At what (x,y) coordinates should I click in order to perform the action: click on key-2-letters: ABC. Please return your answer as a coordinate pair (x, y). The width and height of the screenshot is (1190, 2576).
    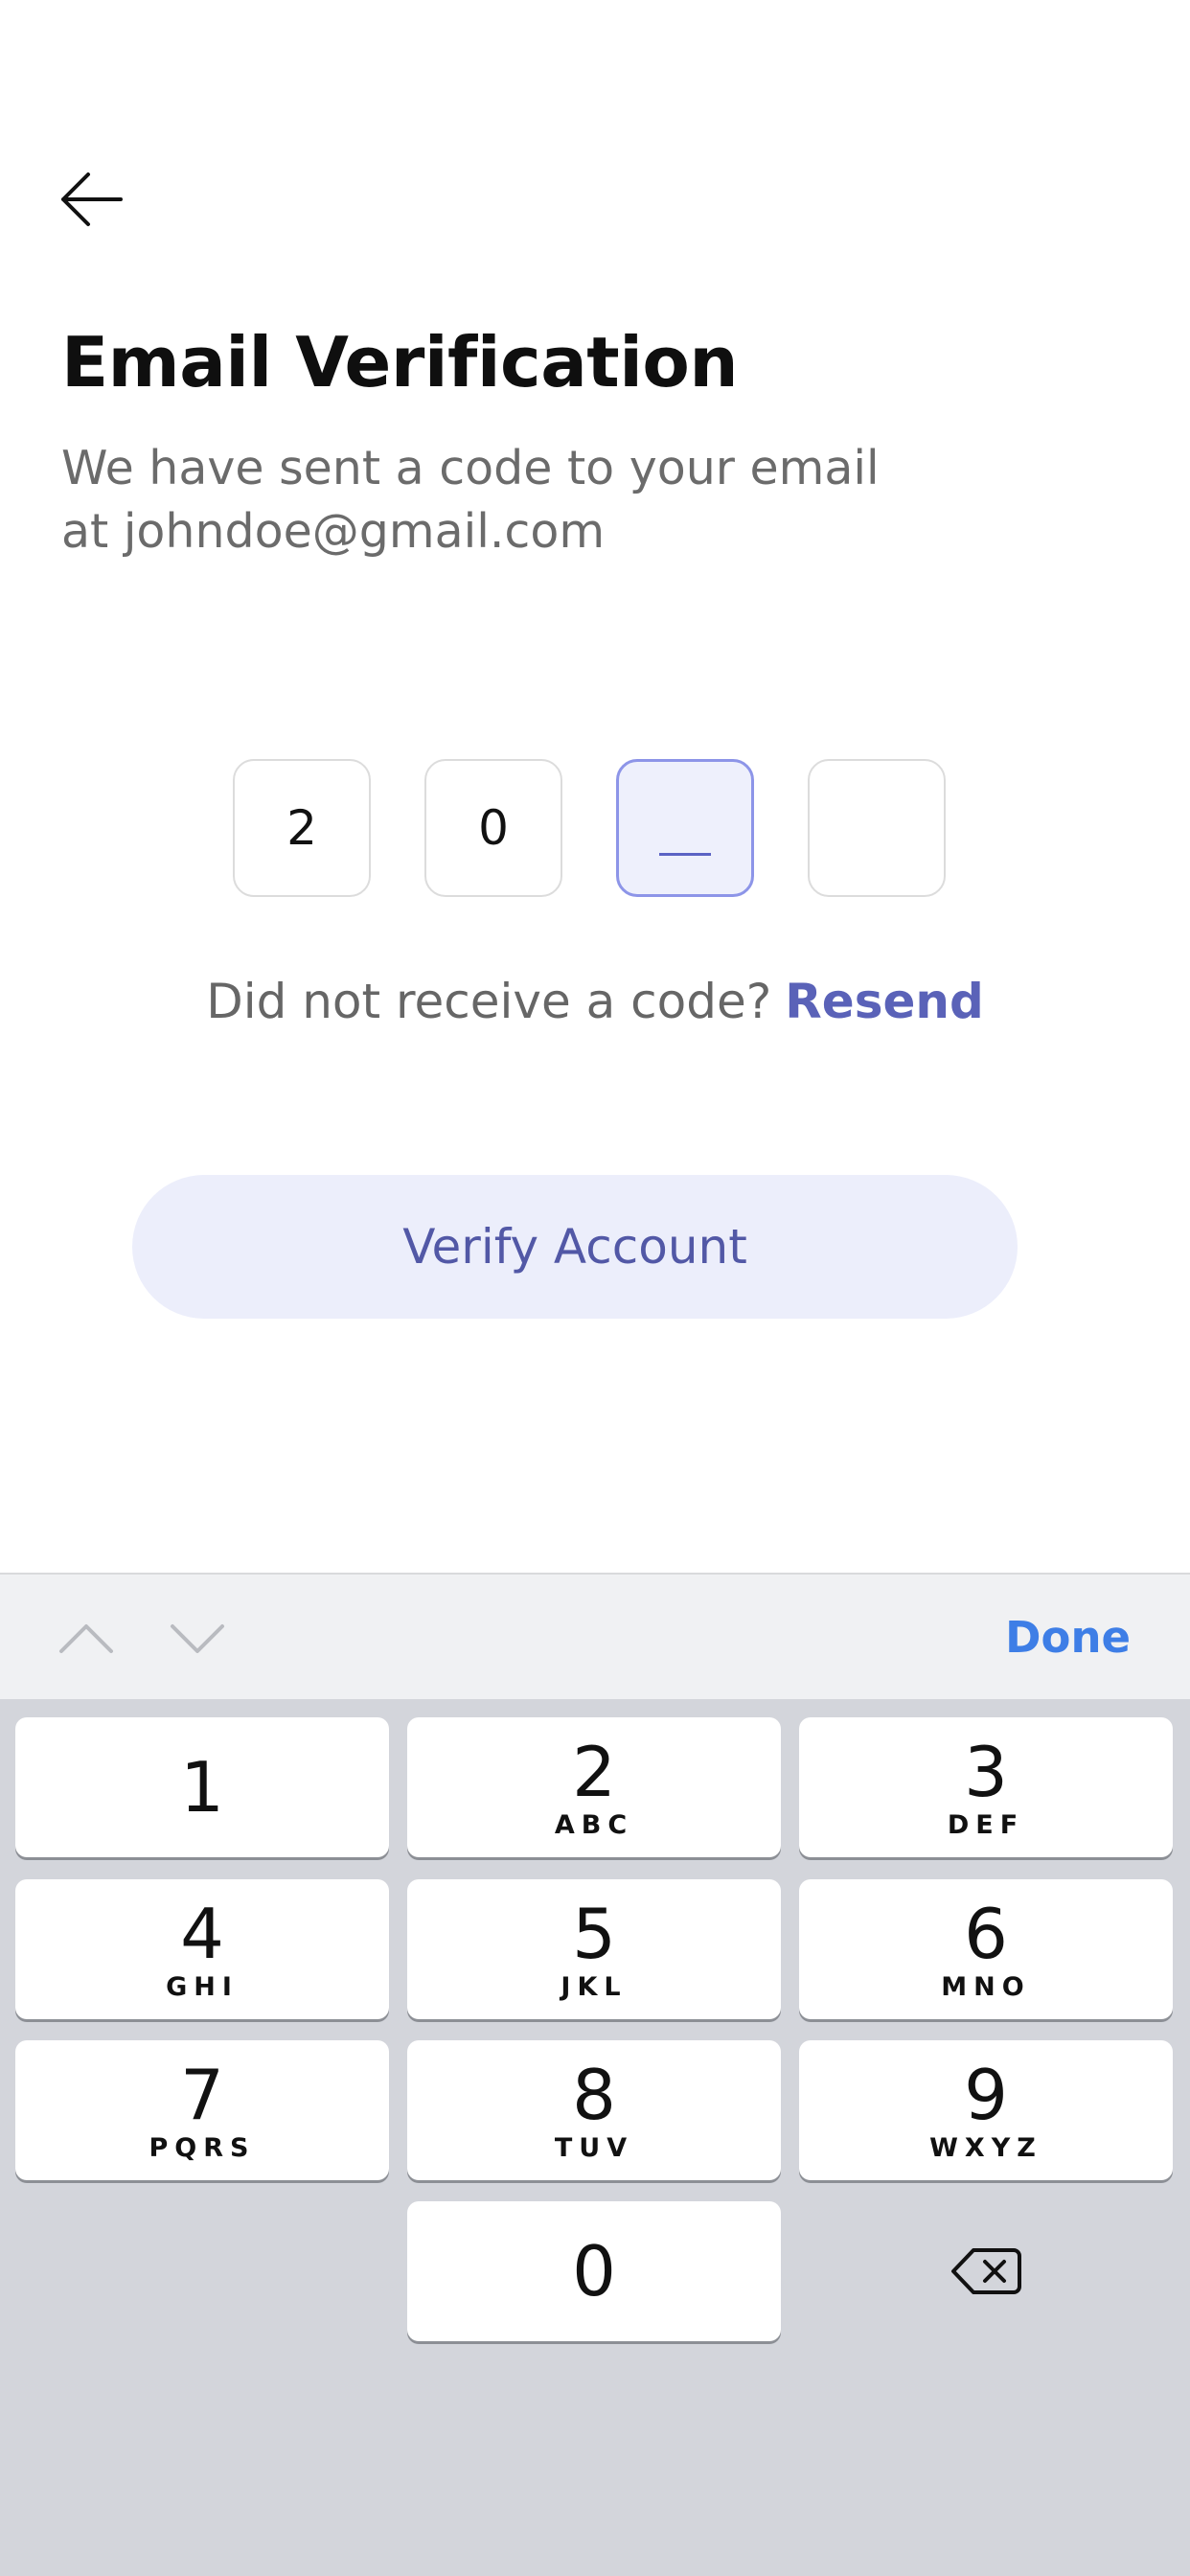
    Looking at the image, I should click on (594, 1824).